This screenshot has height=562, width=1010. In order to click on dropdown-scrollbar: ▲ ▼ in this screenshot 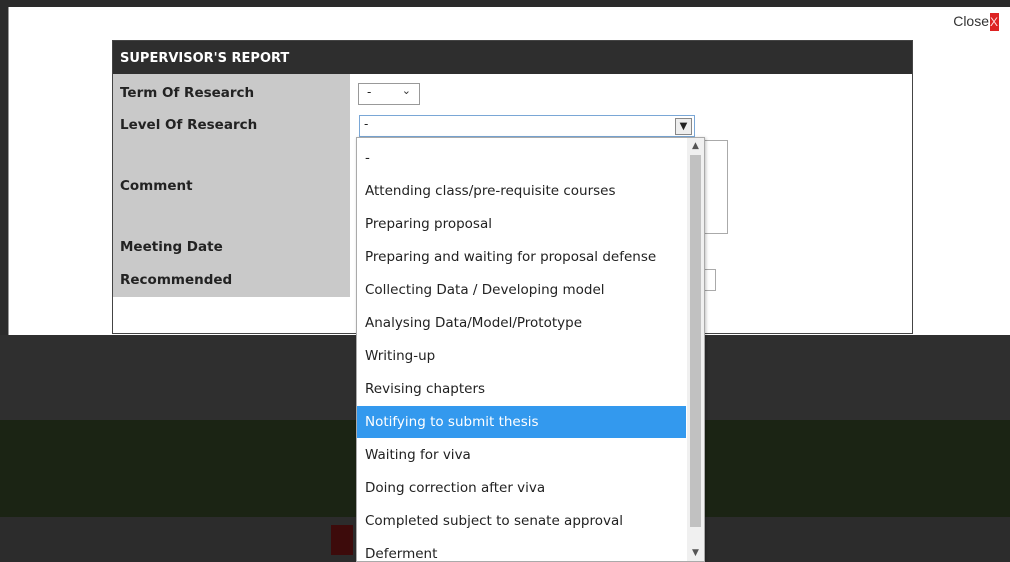, I will do `click(695, 349)`.